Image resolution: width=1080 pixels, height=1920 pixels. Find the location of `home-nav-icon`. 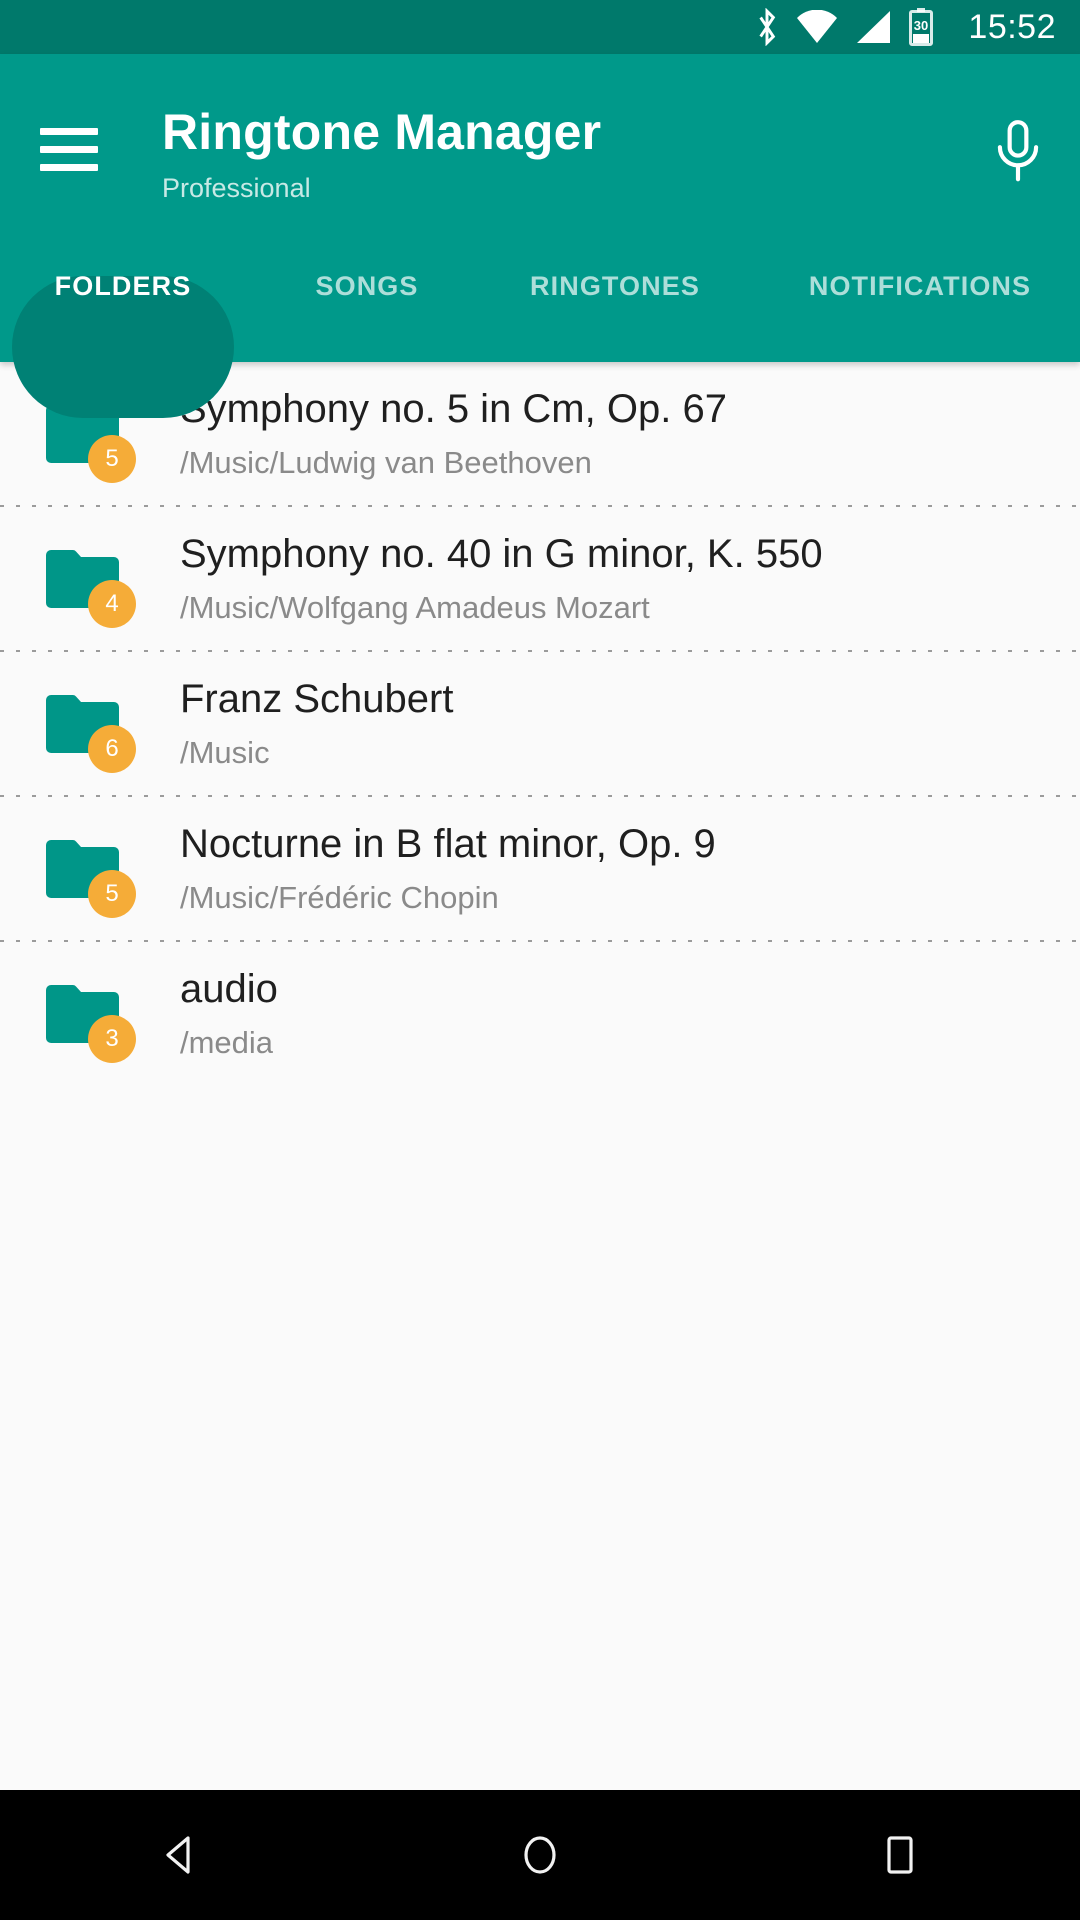

home-nav-icon is located at coordinates (540, 1855).